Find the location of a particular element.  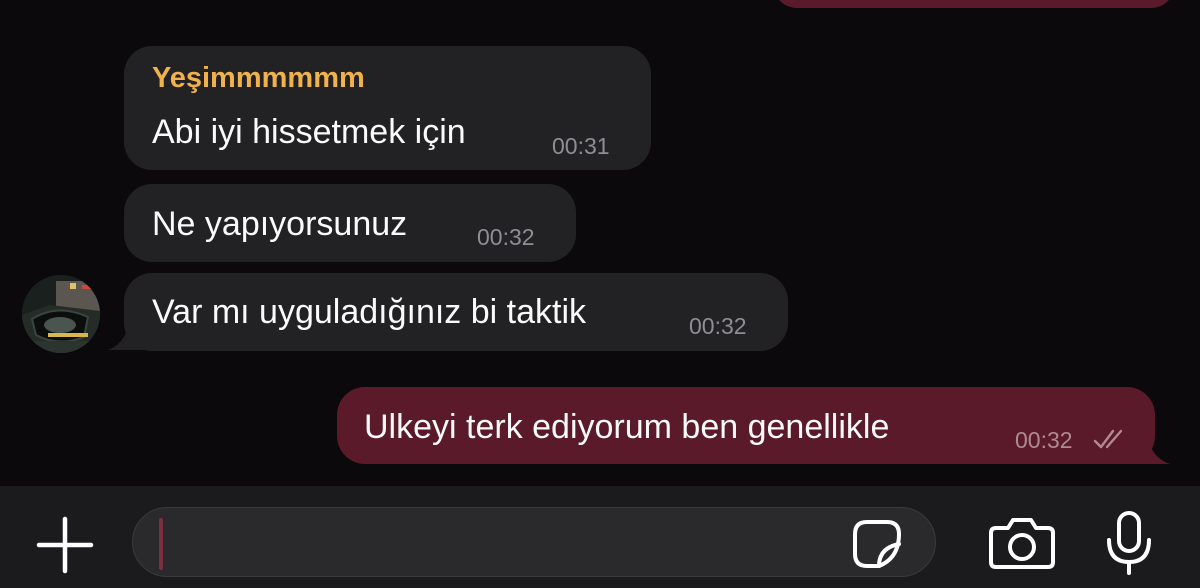

message-bubble-1: Yeşimmmmmm Abi iyi hissetmek için 00:31 is located at coordinates (387, 108).